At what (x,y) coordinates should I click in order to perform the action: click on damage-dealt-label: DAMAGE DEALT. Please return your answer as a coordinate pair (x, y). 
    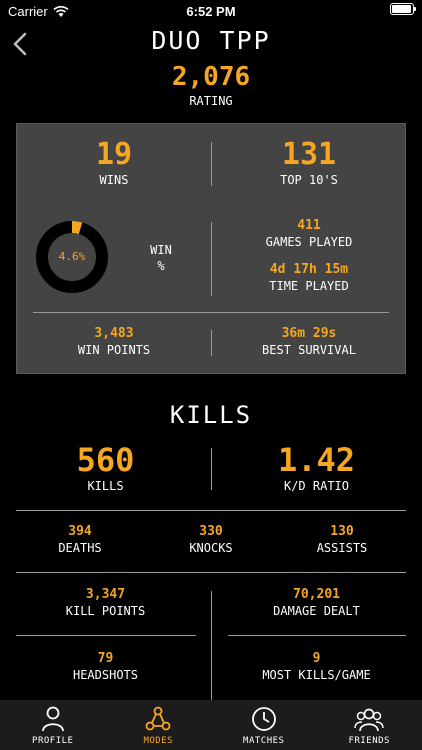
    Looking at the image, I should click on (316, 611).